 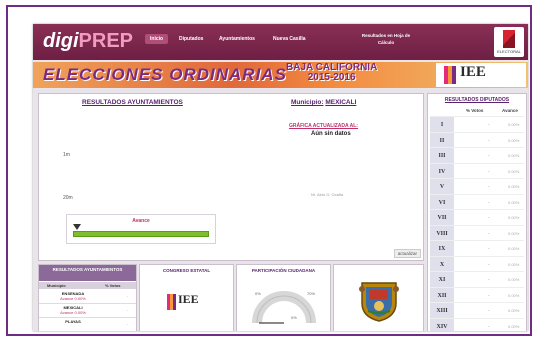 I want to click on gauge-min: 0%, so click(x=258, y=293).